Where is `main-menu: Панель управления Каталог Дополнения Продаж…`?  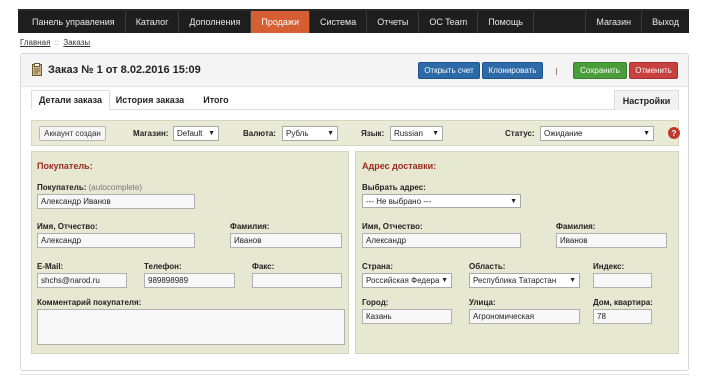 main-menu: Панель управления Каталог Дополнения Продаж… is located at coordinates (276, 22).